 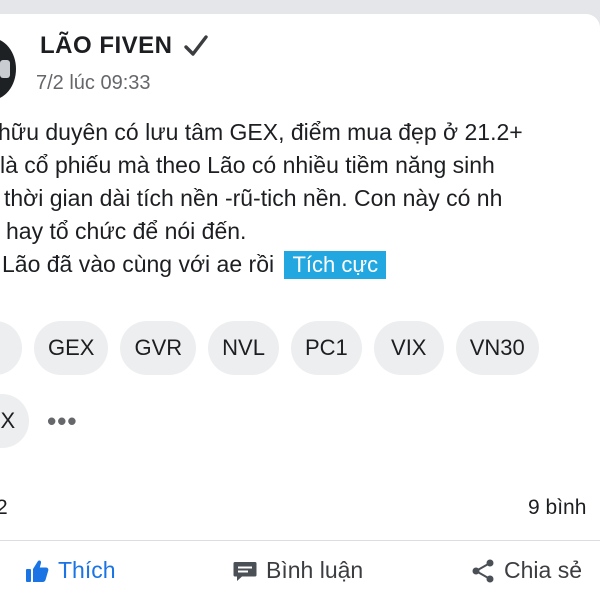 I want to click on comment-button: Bình luận, so click(x=297, y=570).